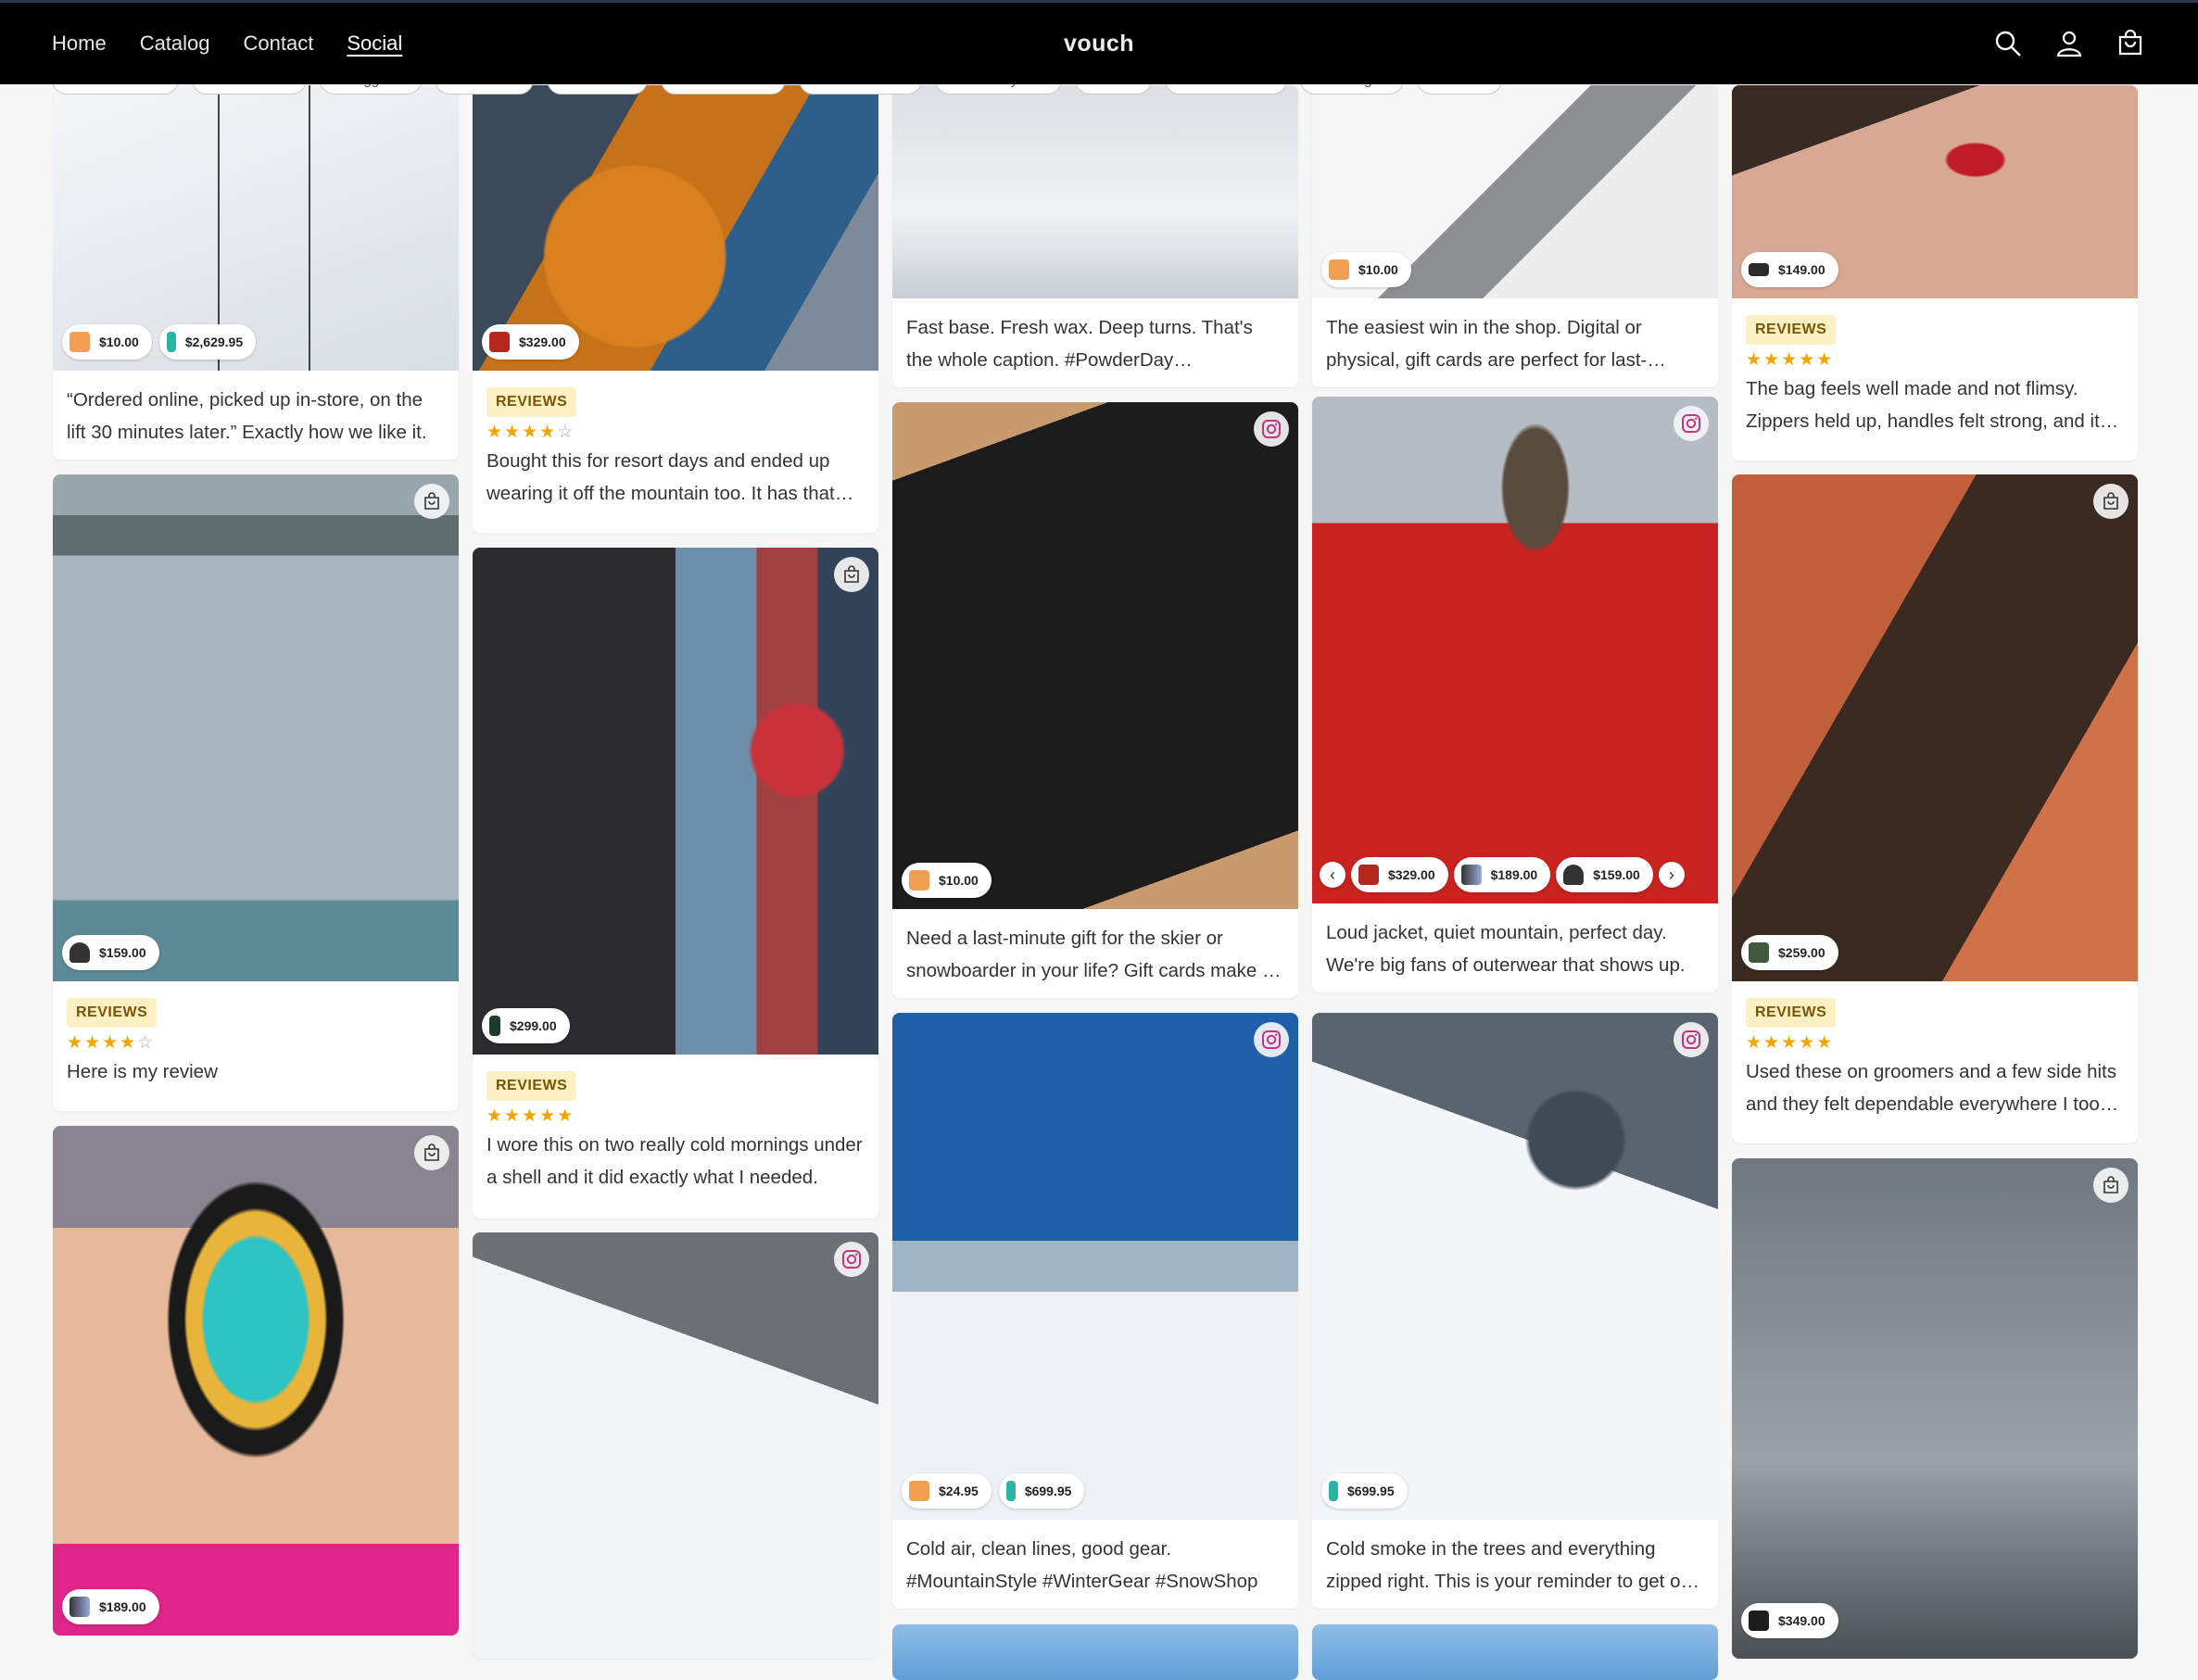 The width and height of the screenshot is (2198, 1680). I want to click on review-text: Here is my review, so click(142, 1071).